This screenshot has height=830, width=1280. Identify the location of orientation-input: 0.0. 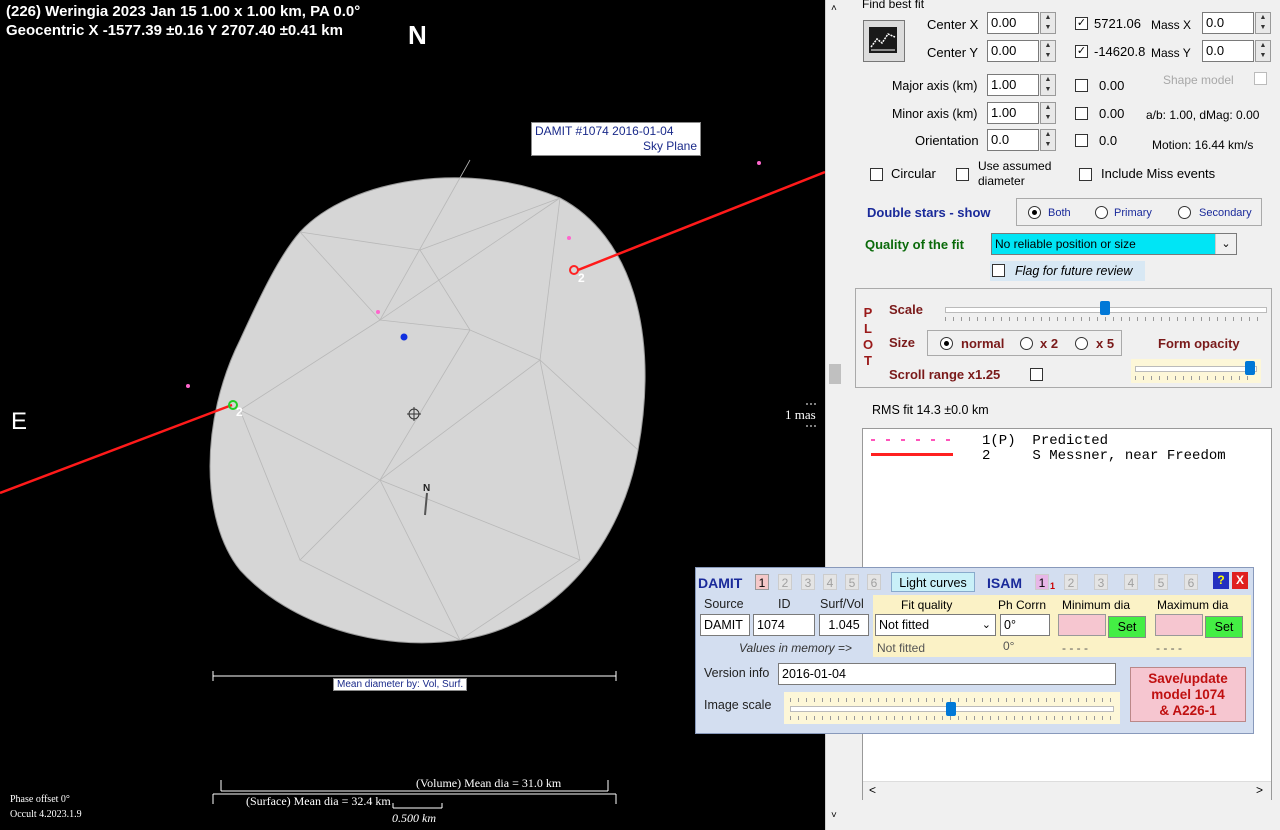
(1013, 140).